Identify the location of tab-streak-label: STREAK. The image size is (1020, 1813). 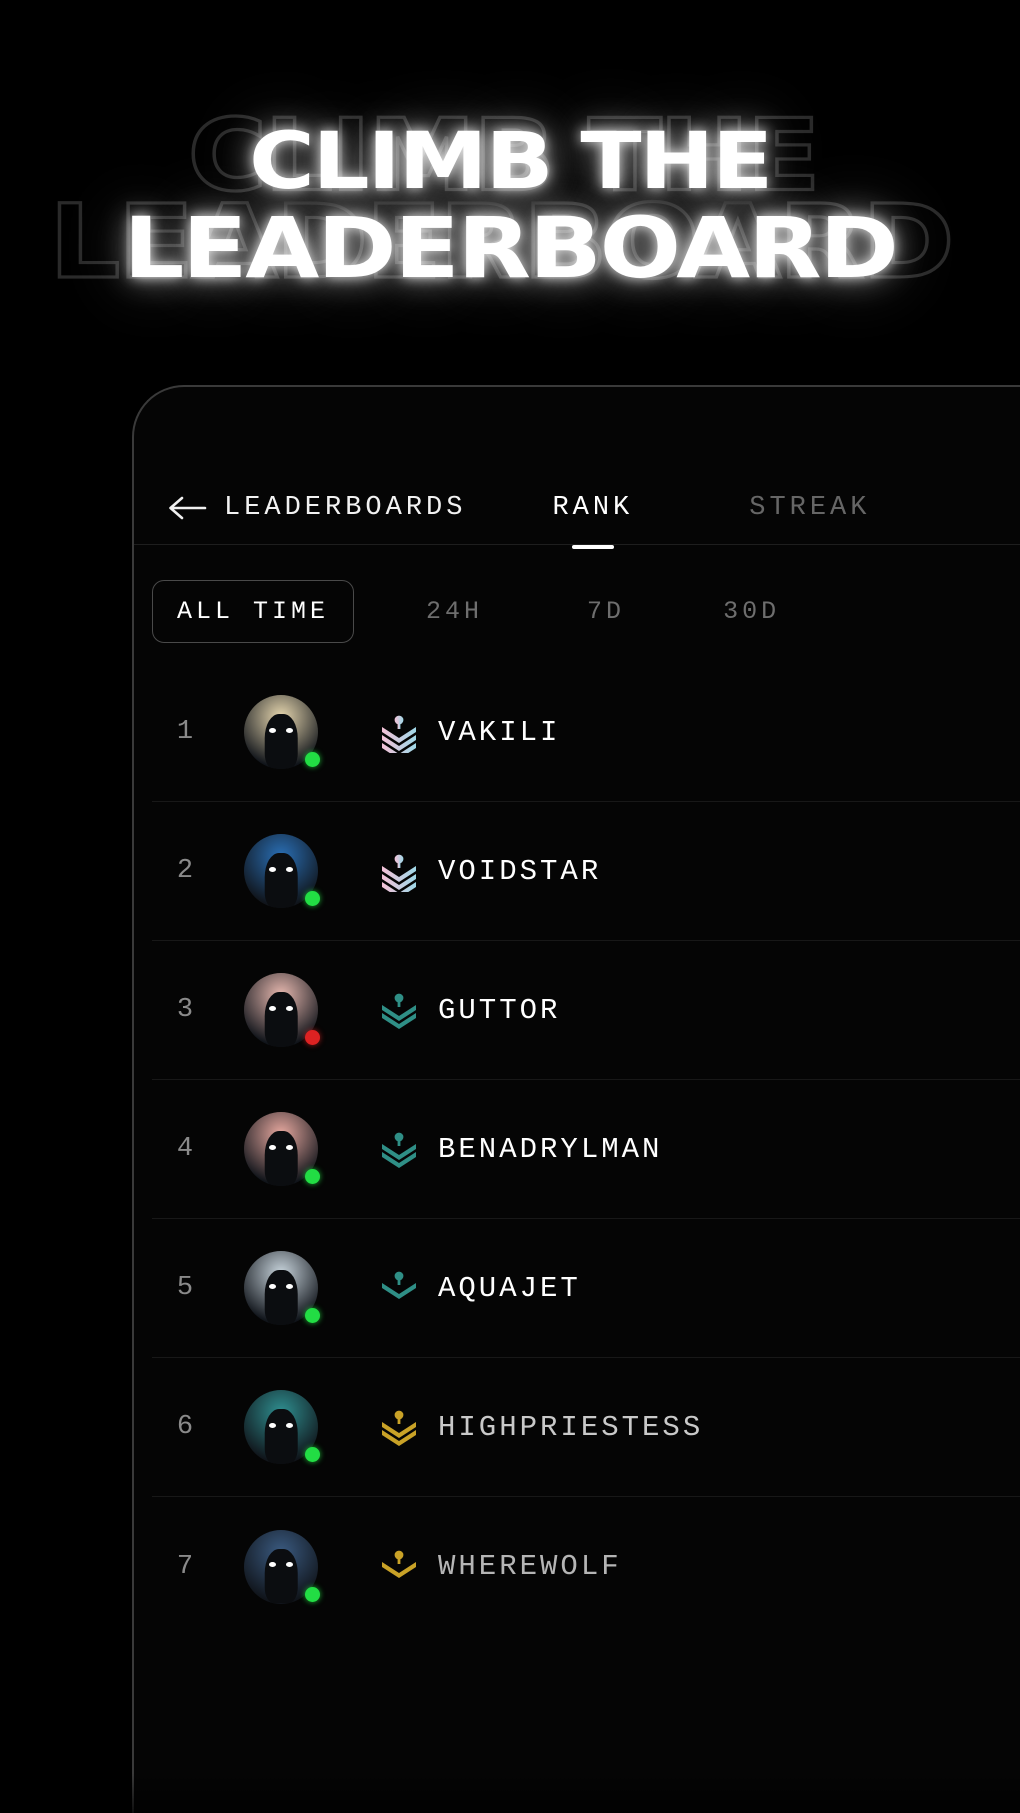
(810, 508).